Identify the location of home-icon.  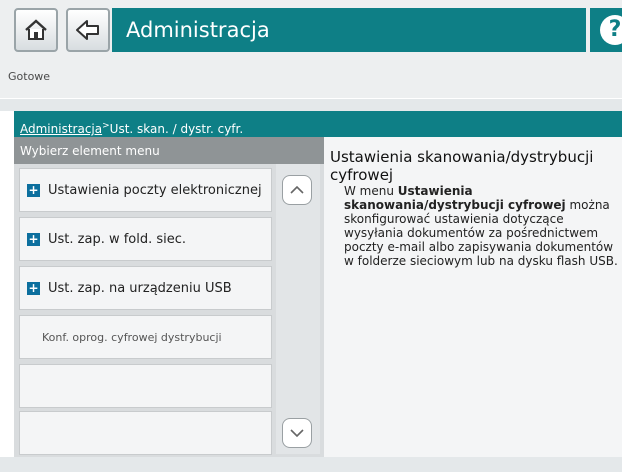
(36, 29).